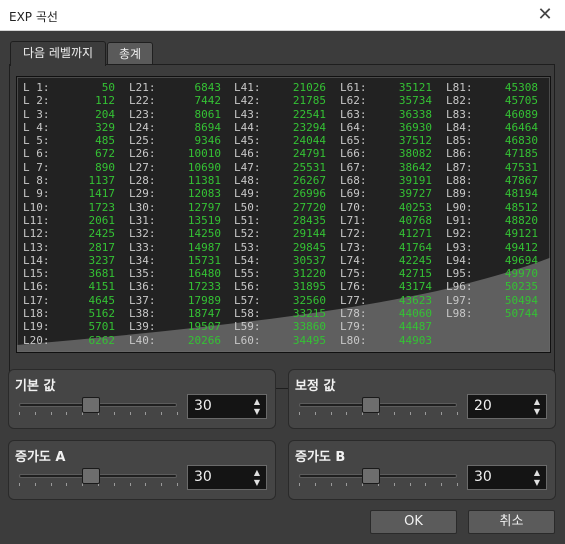 The height and width of the screenshot is (544, 565). Describe the element at coordinates (309, 234) in the screenshot. I see `exp-value: 29144` at that location.